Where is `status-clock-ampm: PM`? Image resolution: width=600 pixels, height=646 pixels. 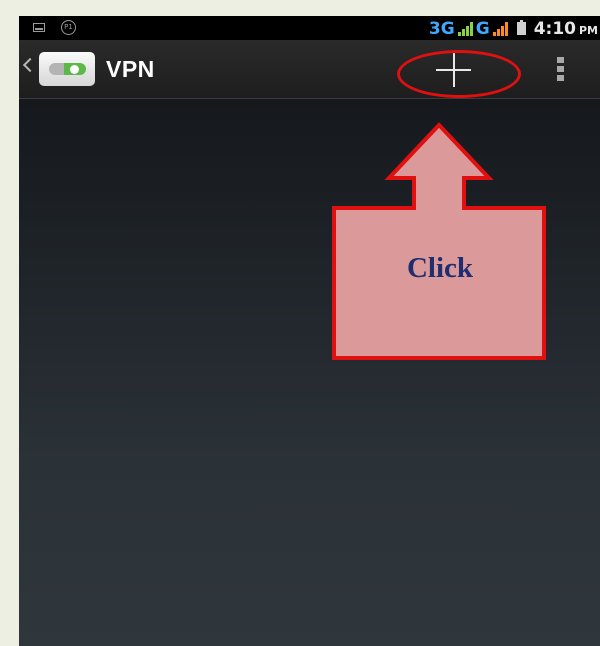 status-clock-ampm: PM is located at coordinates (588, 30).